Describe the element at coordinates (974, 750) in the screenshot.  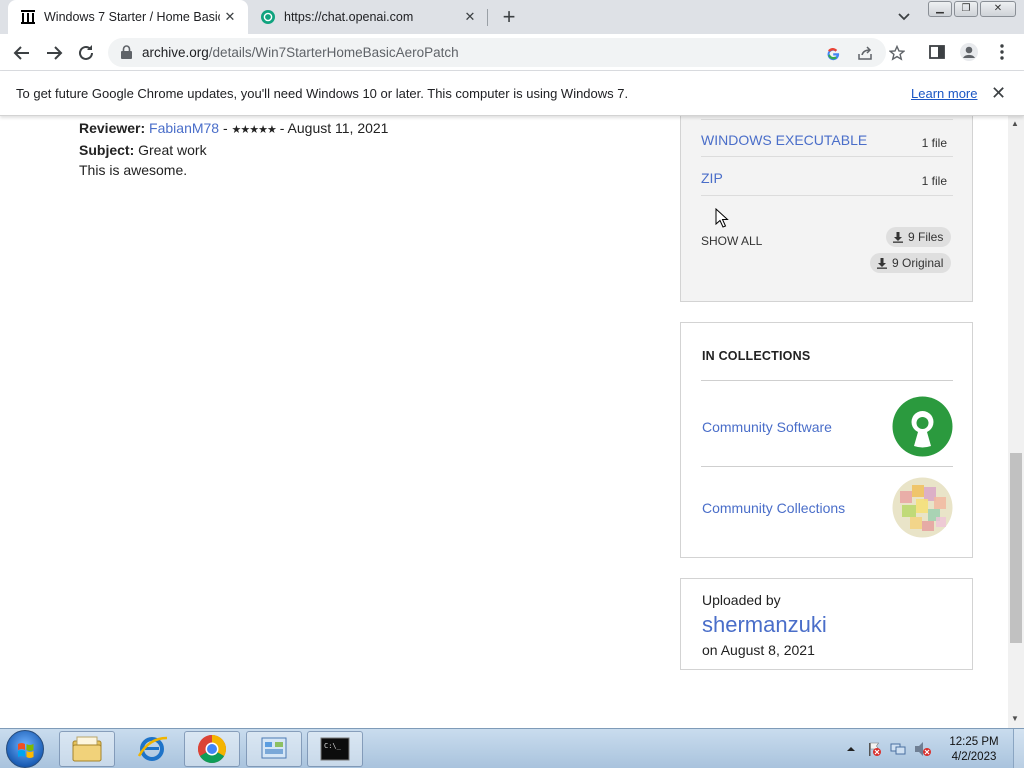
I see `taskbar-clock: 12:25 PM 4/2/2023` at that location.